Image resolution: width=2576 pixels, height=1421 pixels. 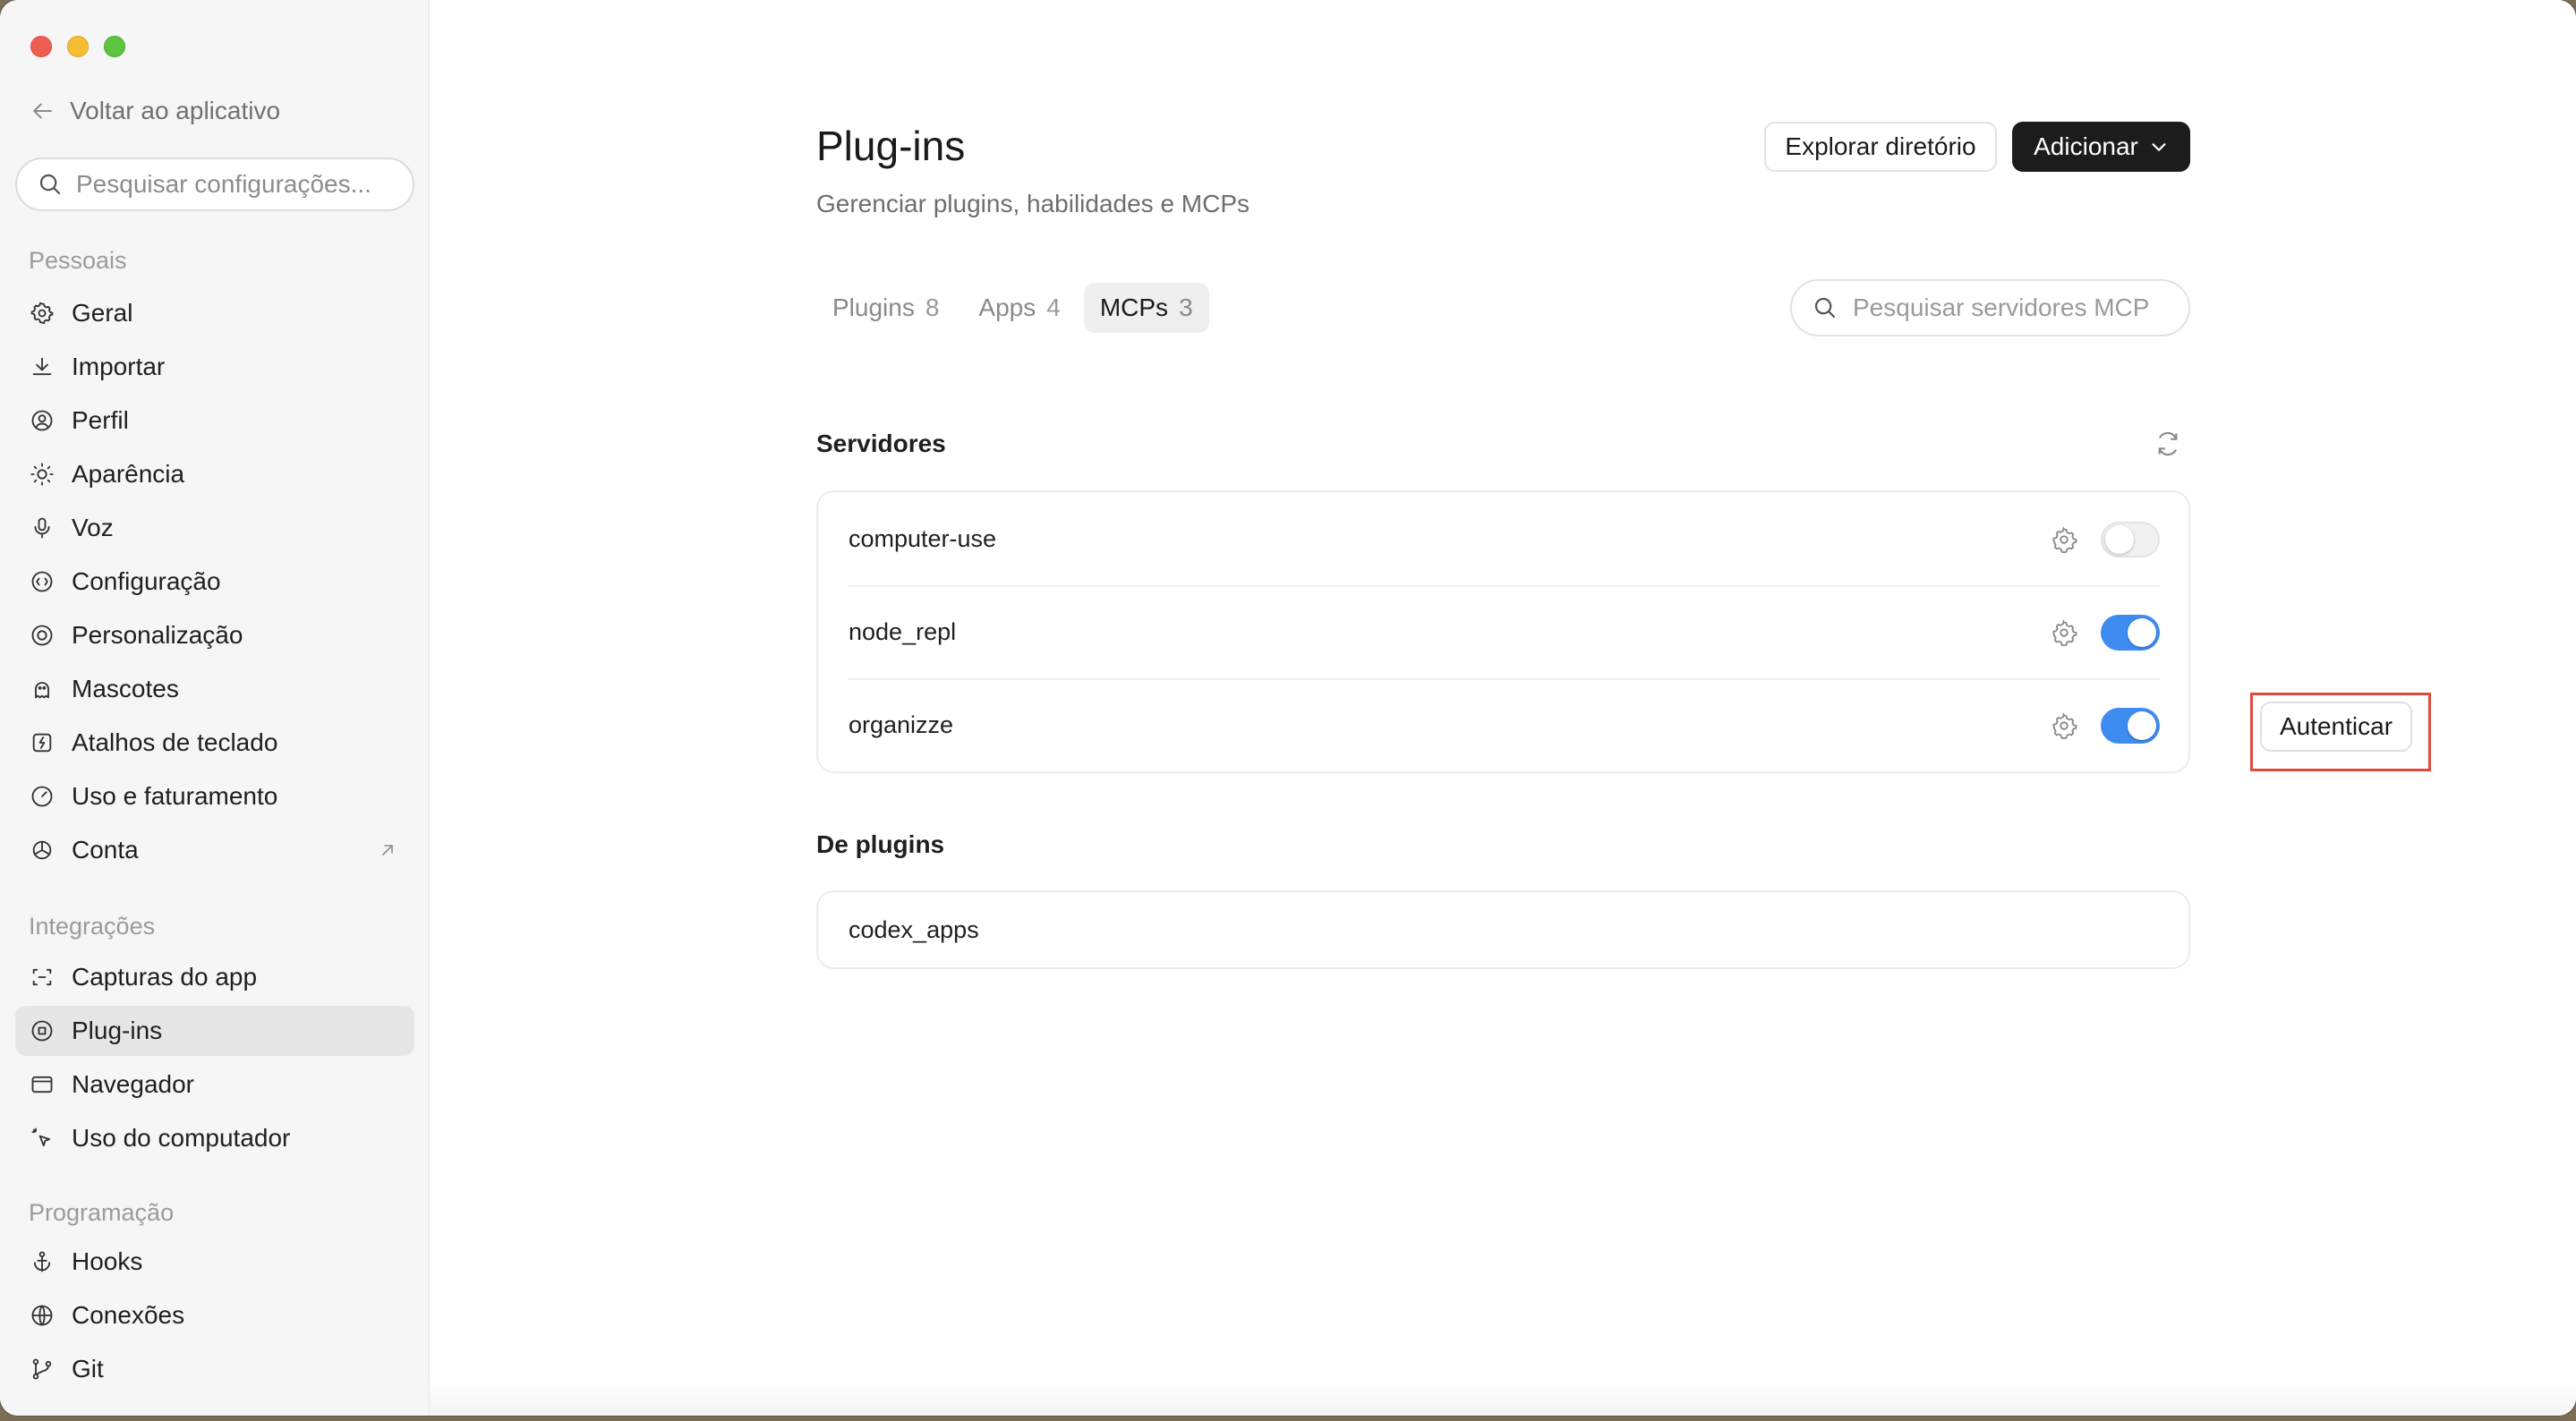 What do you see at coordinates (175, 742) in the screenshot?
I see `sidebar-item-label: Atalhos de teclado` at bounding box center [175, 742].